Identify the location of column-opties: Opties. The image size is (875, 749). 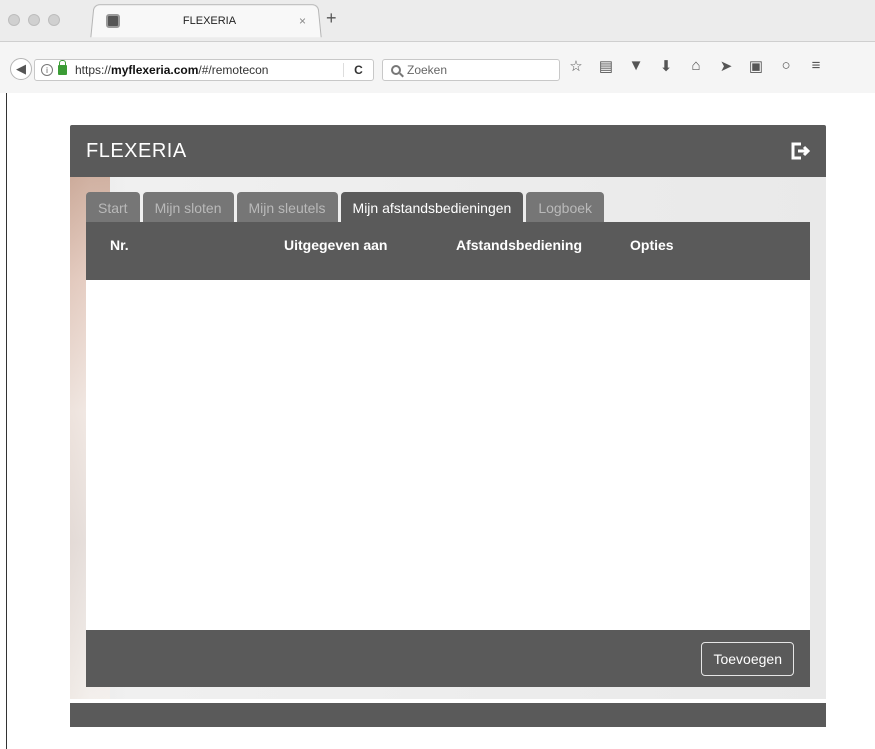
(652, 245).